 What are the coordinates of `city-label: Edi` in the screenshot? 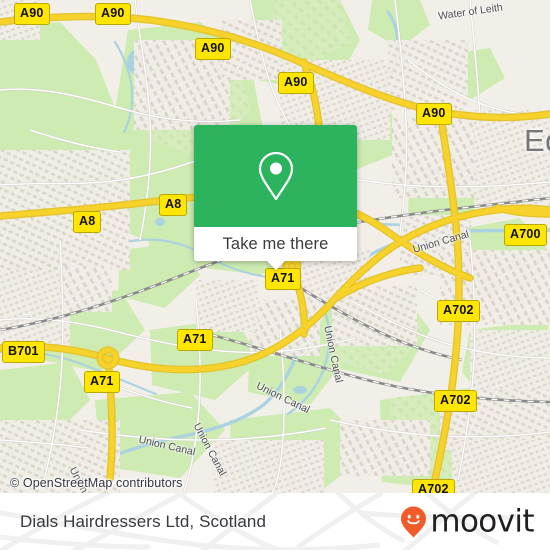 It's located at (537, 140).